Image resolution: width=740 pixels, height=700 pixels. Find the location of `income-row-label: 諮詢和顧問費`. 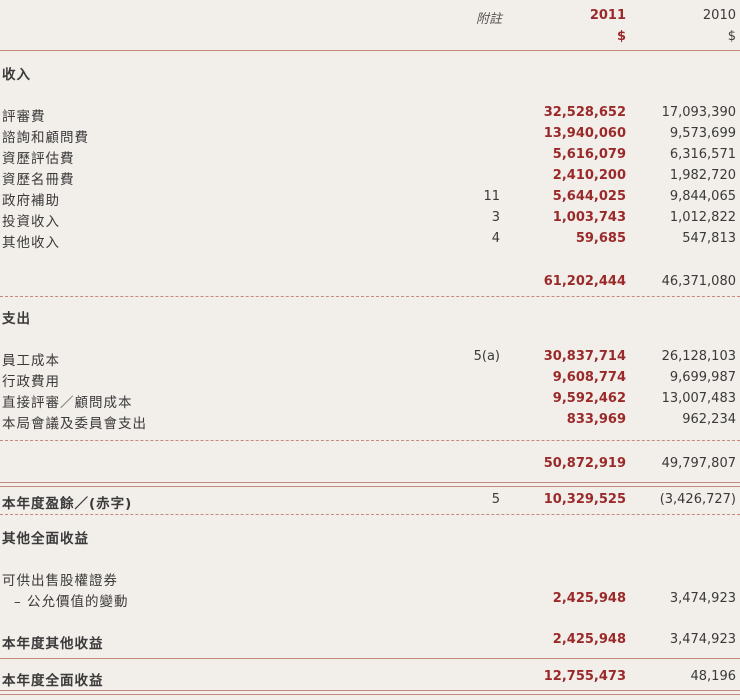

income-row-label: 諮詢和顧問費 is located at coordinates (45, 138).